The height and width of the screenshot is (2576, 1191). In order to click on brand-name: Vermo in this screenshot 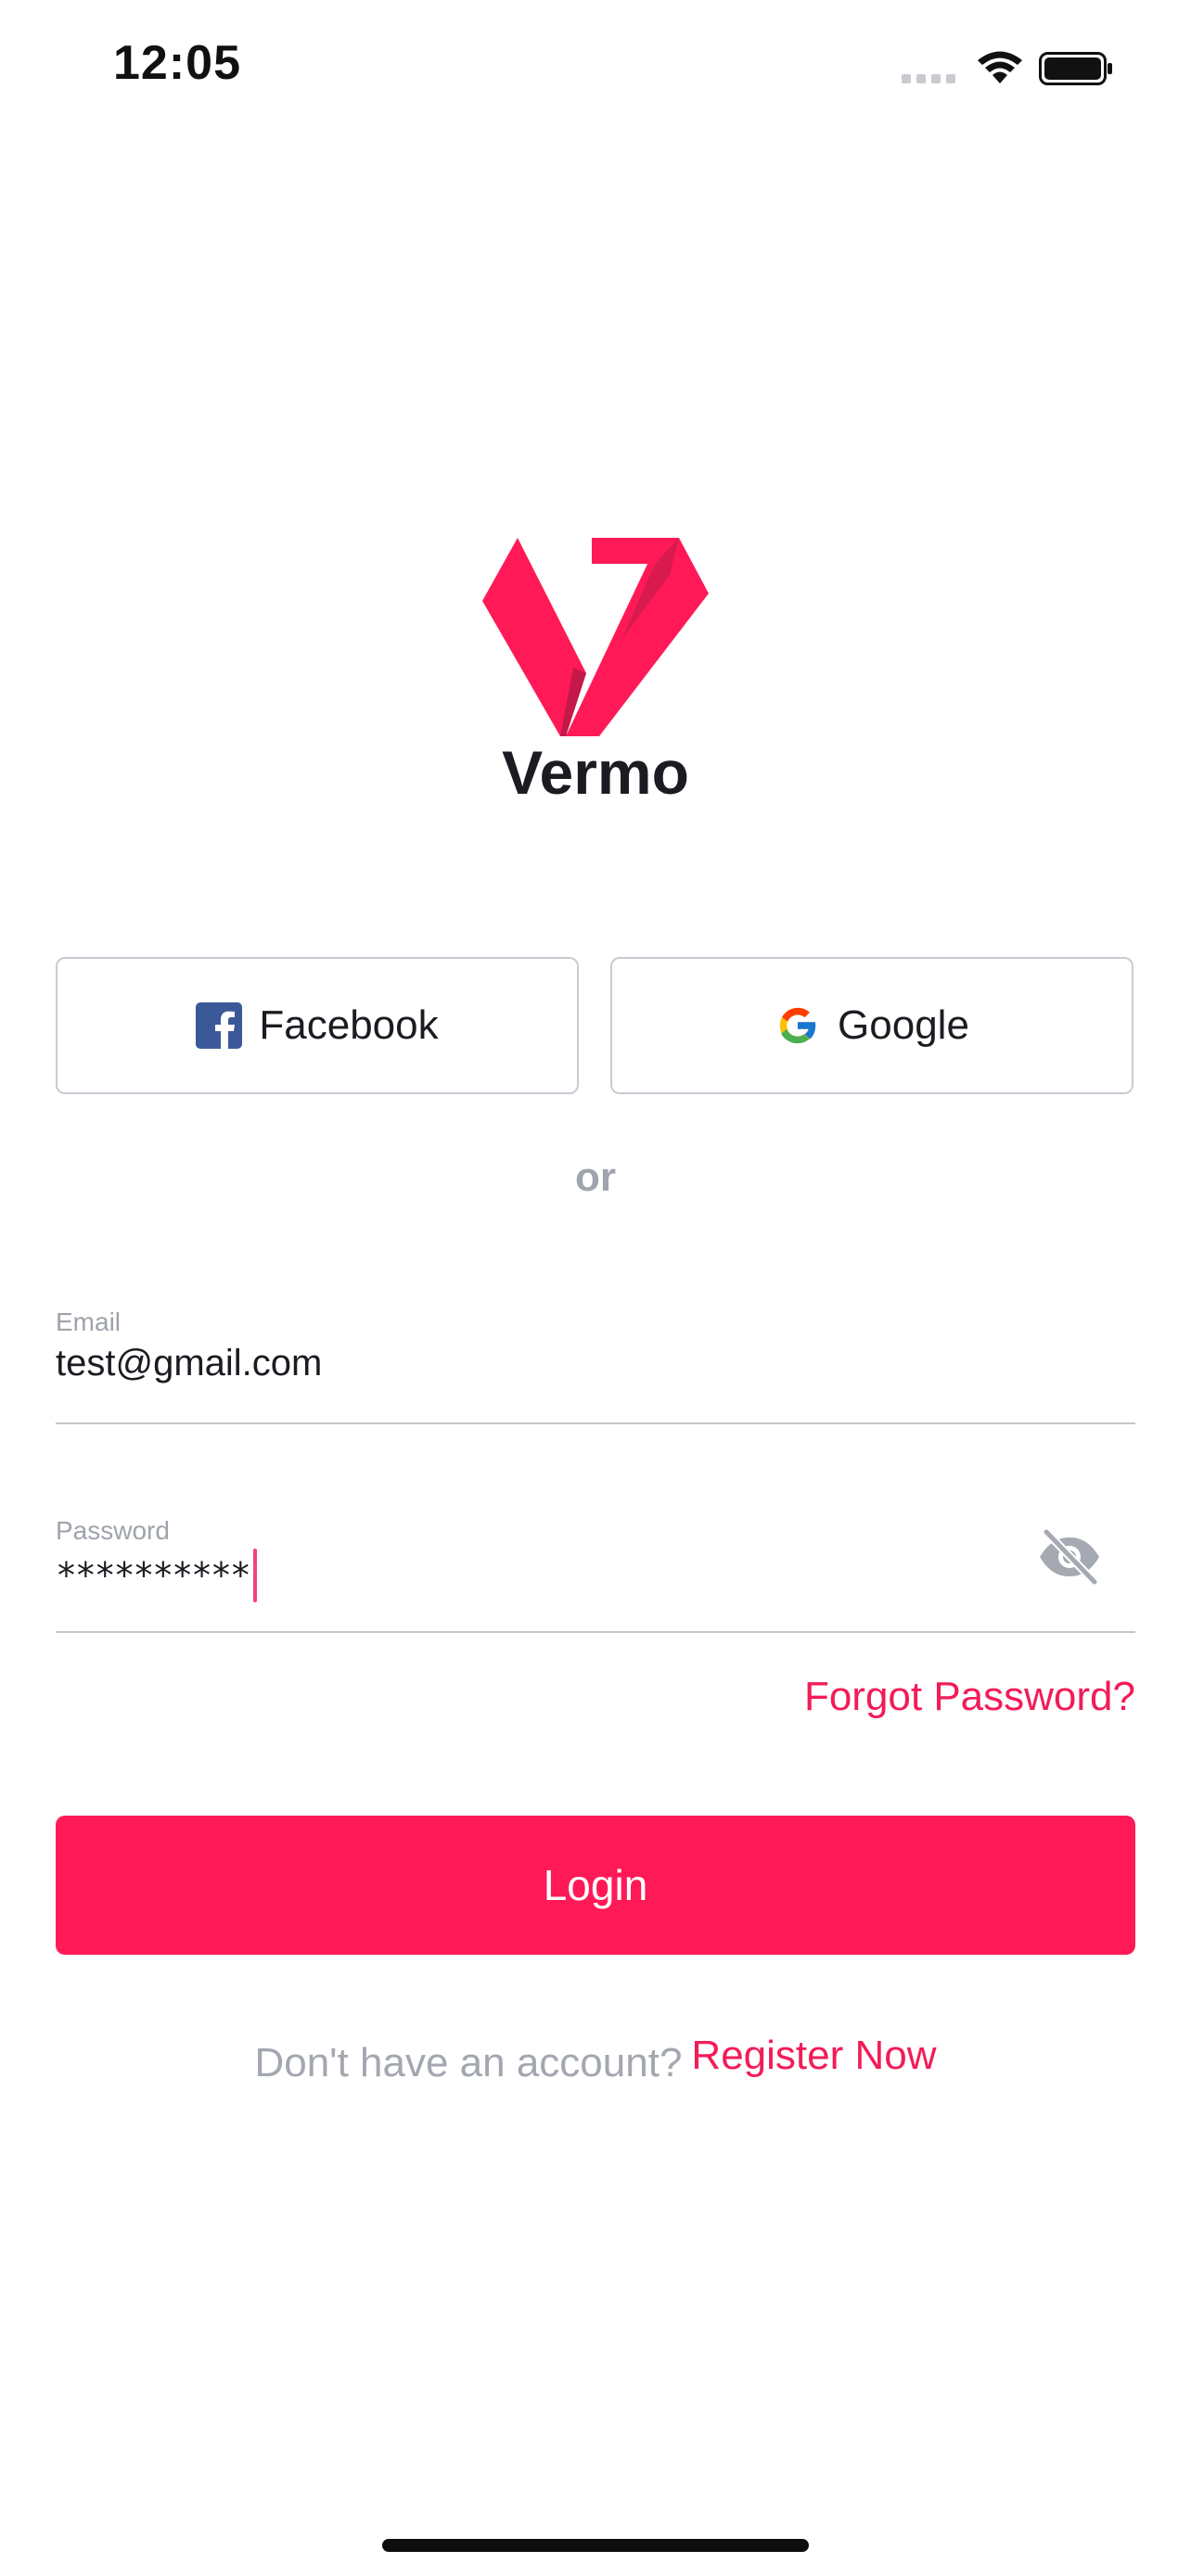, I will do `click(595, 772)`.